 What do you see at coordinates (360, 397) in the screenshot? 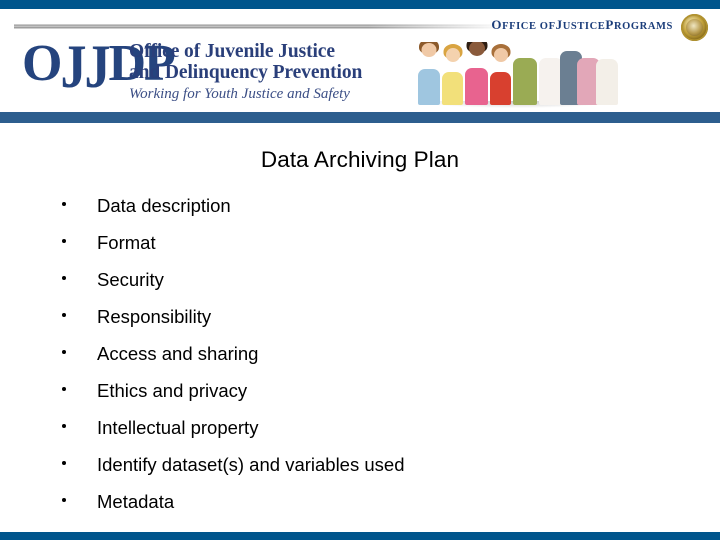
I see `list-item: Ethics and privacy` at bounding box center [360, 397].